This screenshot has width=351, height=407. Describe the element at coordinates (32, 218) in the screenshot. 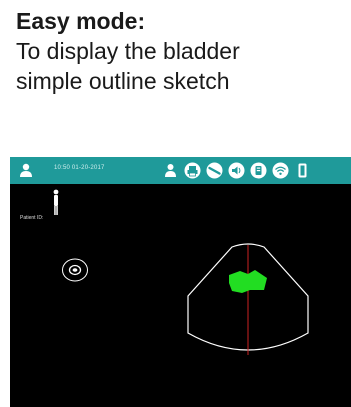

I see `patient-id-label: Patient ID:` at that location.